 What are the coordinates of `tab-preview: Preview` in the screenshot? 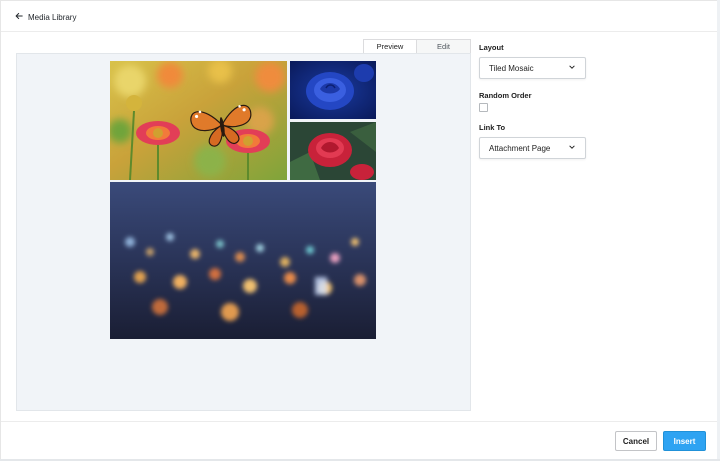 It's located at (390, 46).